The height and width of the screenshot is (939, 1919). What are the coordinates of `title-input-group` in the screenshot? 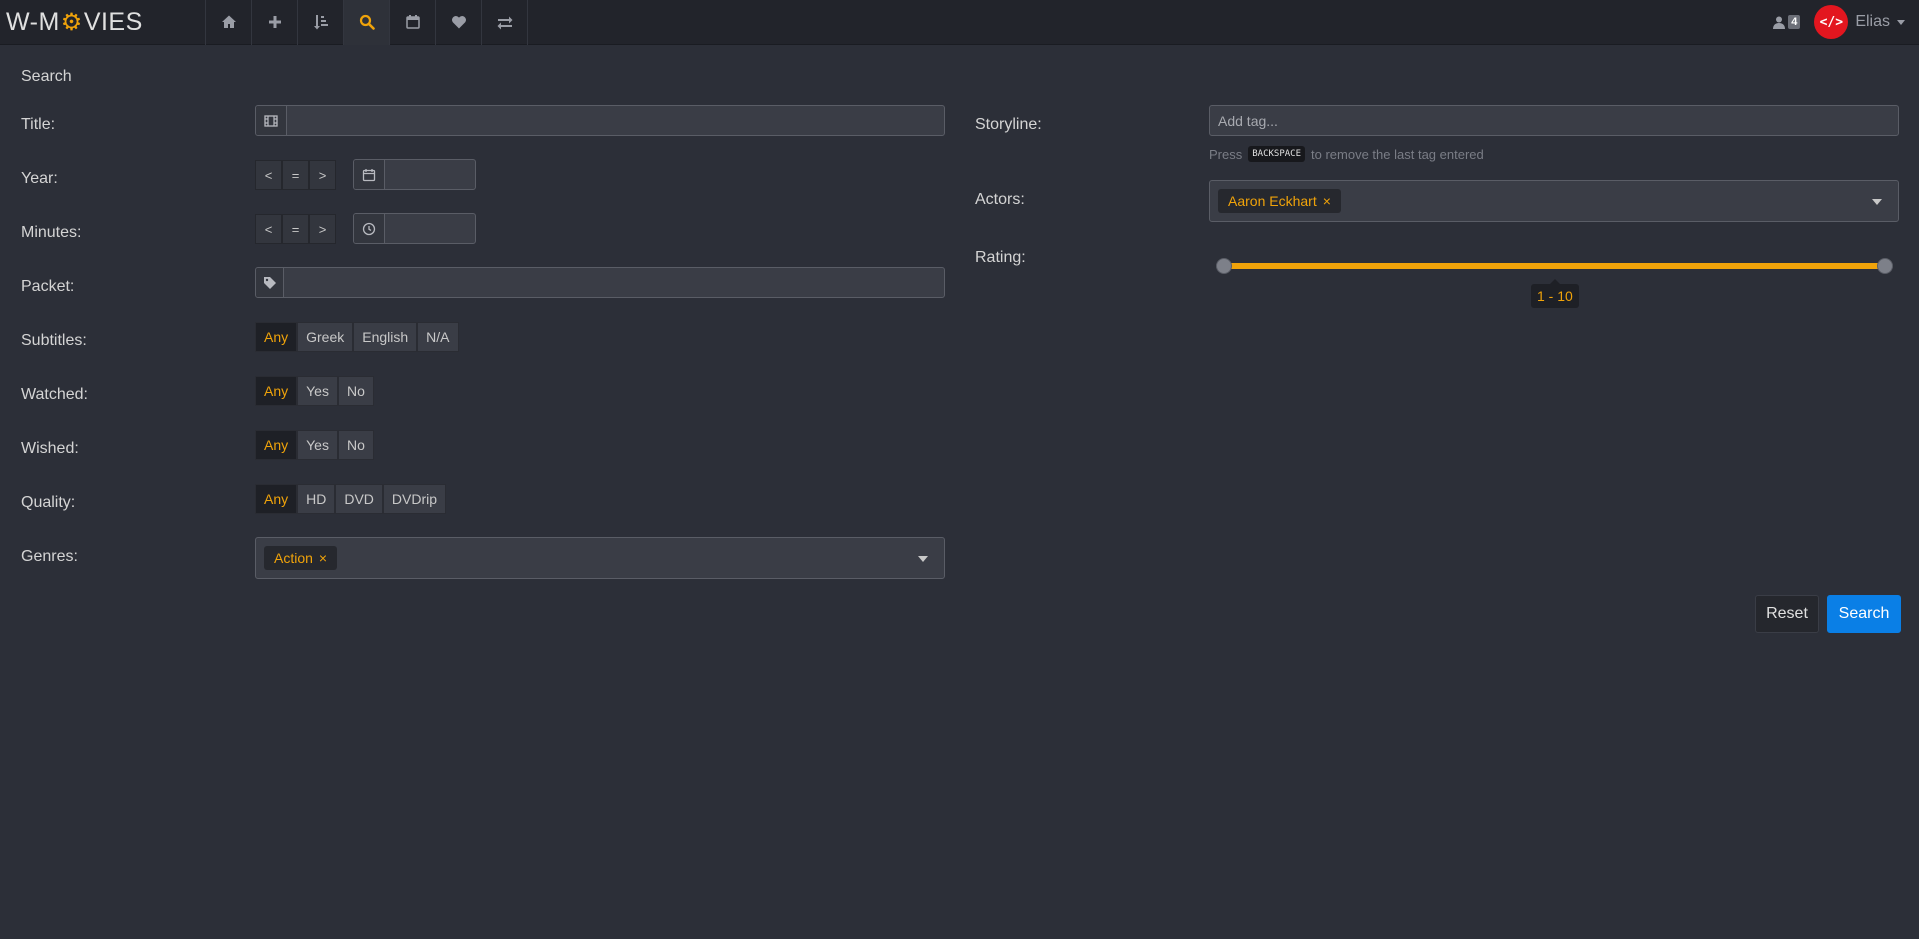 It's located at (600, 120).